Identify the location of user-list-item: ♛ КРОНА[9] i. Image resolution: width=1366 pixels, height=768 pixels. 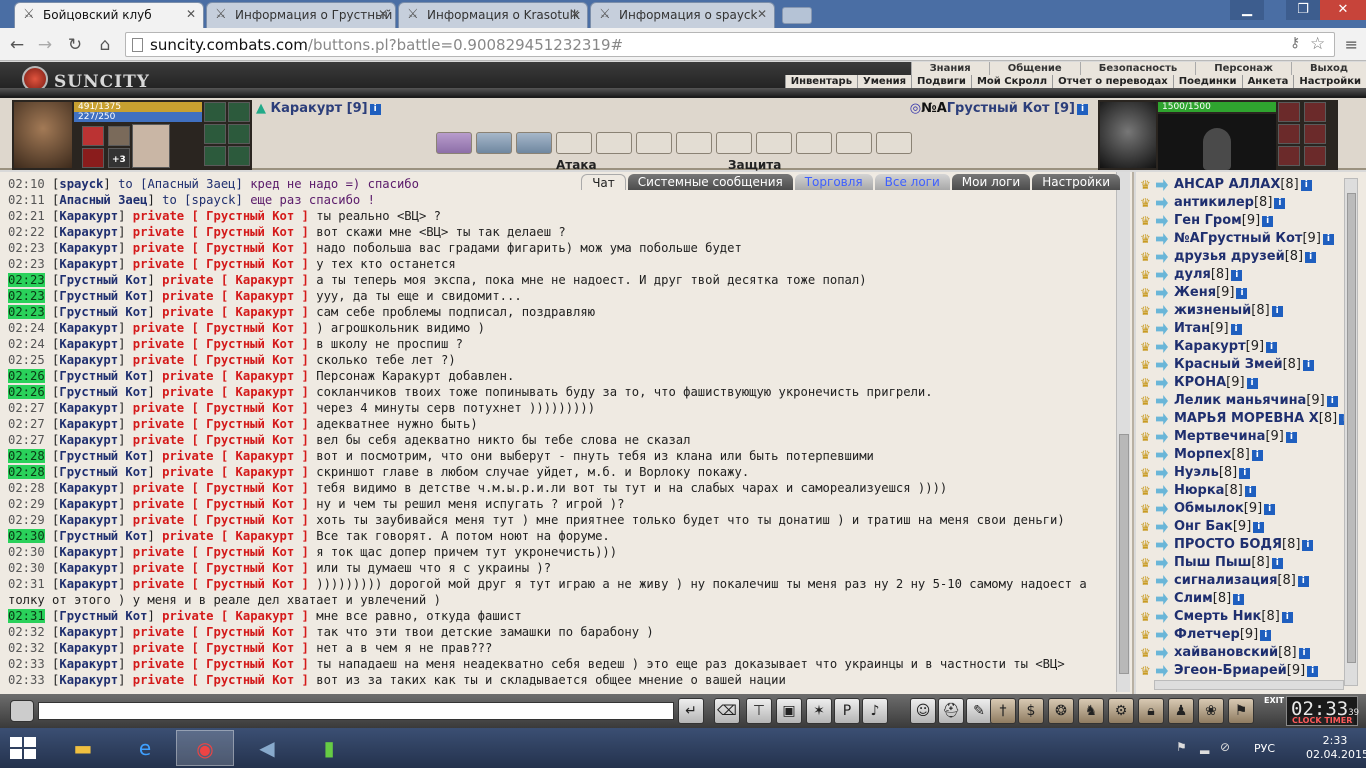
(1240, 383).